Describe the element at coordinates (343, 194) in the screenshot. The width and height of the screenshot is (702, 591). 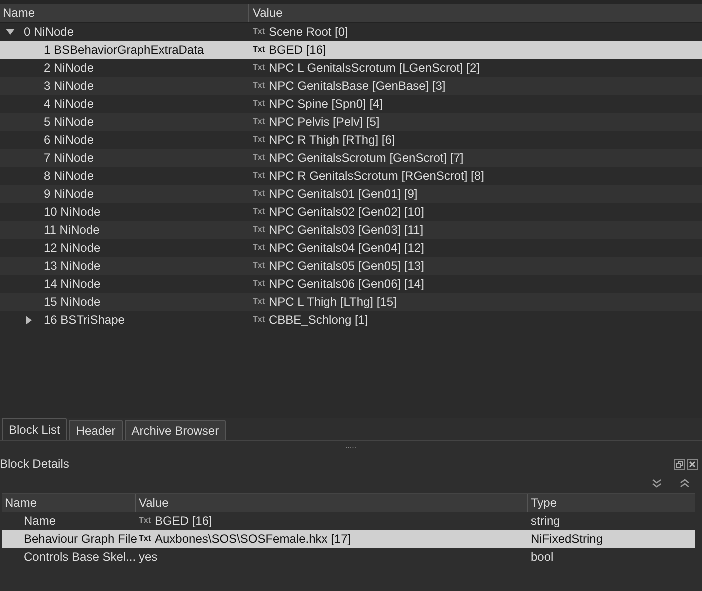
I see `node-value: NPC Genitals01 [Gen01] [9]` at that location.